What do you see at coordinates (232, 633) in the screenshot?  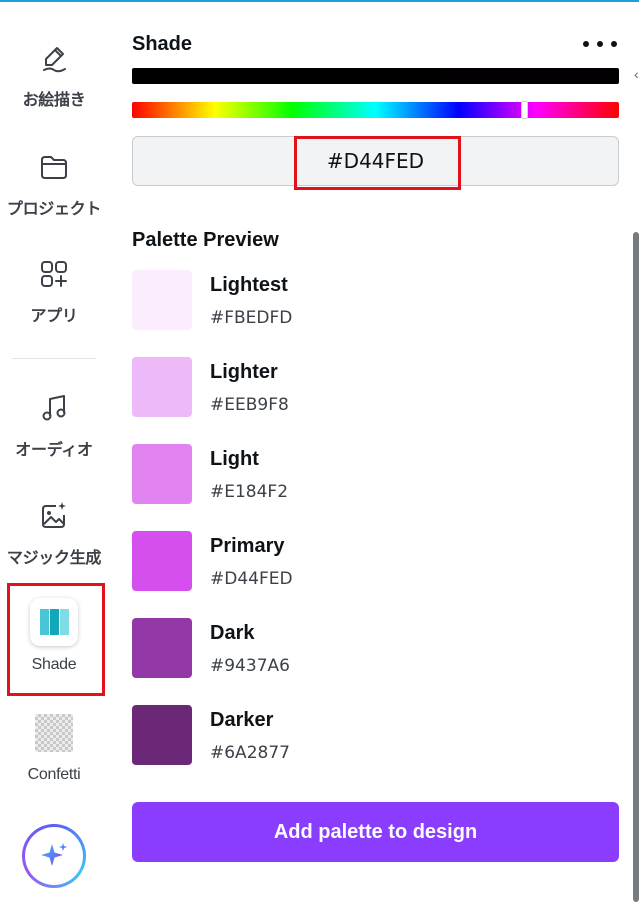 I see `swatch-name: Dark` at bounding box center [232, 633].